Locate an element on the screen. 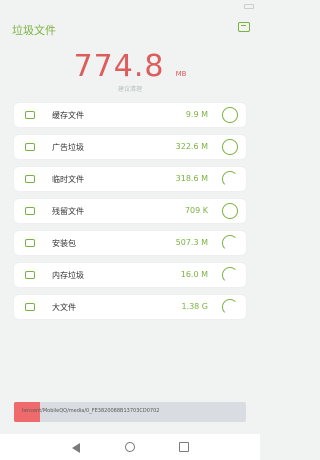  list-item: 缓存文件 9.9 M is located at coordinates (130, 115).